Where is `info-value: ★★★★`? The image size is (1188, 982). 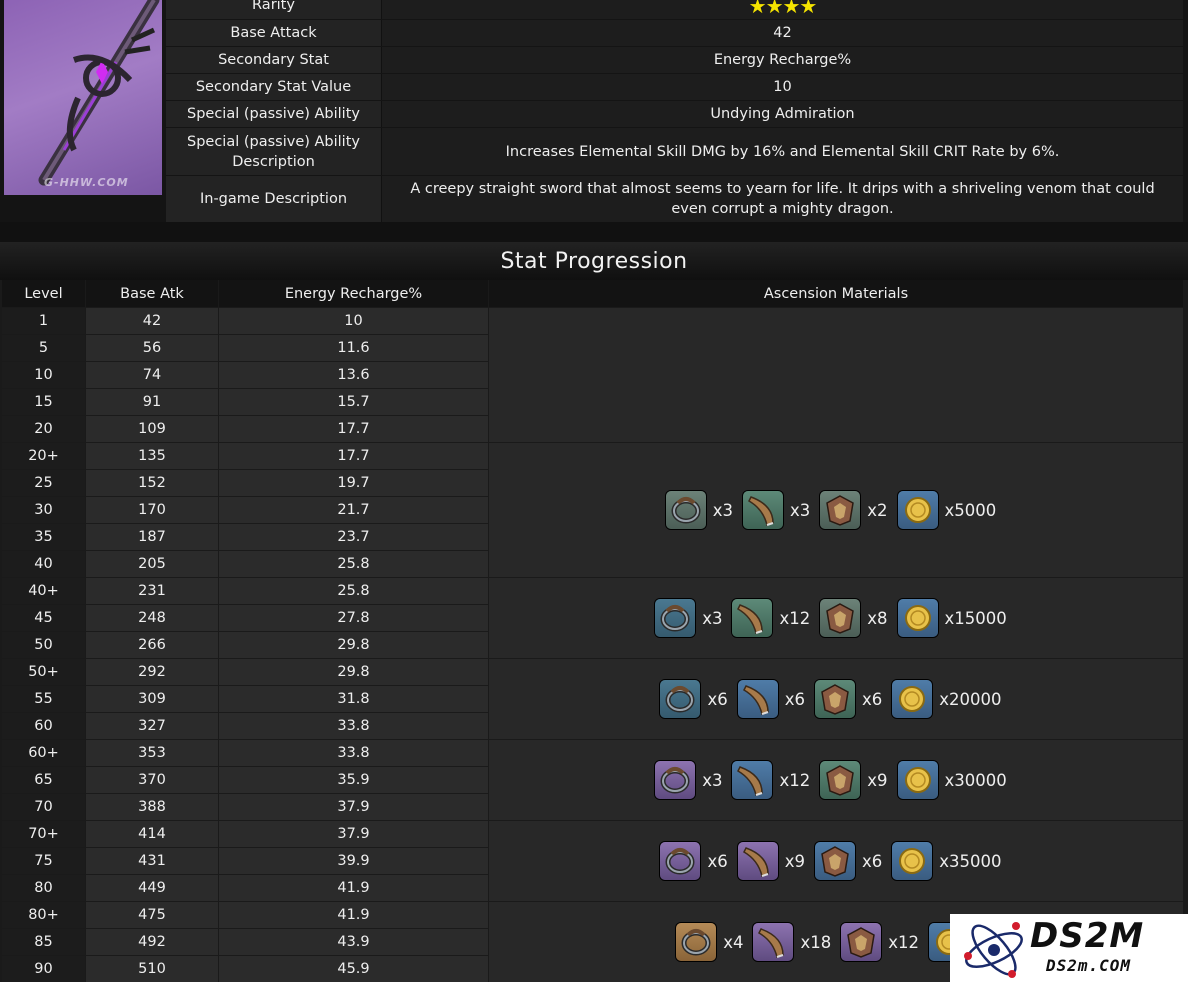 info-value: ★★★★ is located at coordinates (782, 9).